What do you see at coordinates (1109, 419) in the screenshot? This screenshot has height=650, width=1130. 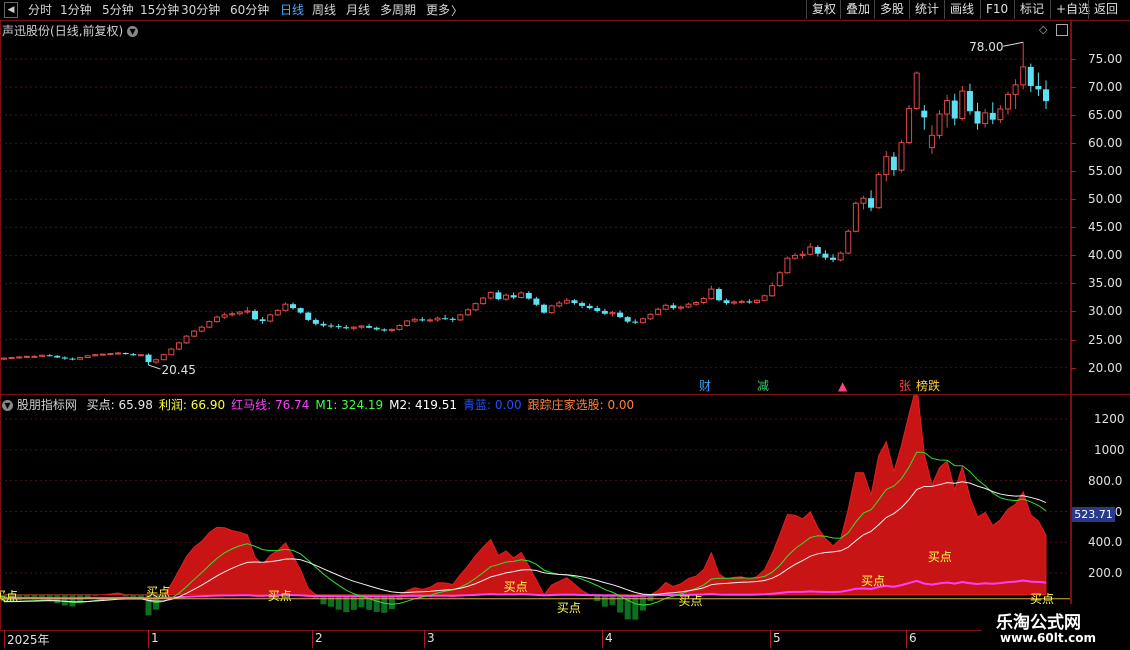 I see `indicator-tick-label: 1200` at bounding box center [1109, 419].